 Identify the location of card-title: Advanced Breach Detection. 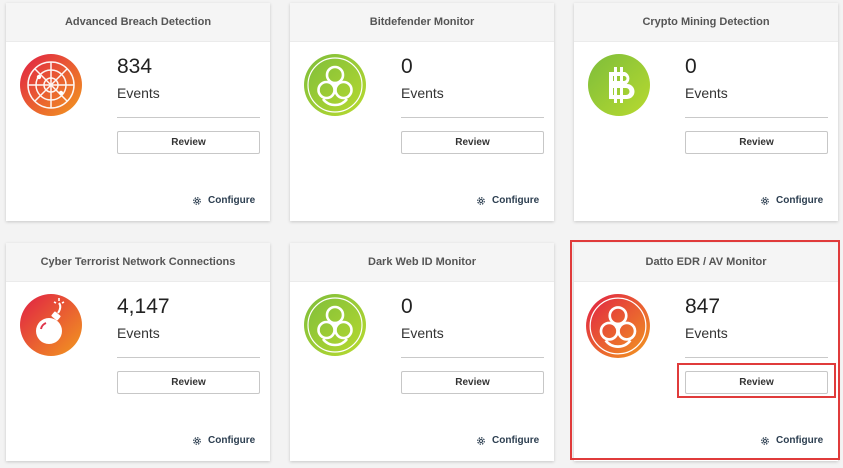
(138, 22).